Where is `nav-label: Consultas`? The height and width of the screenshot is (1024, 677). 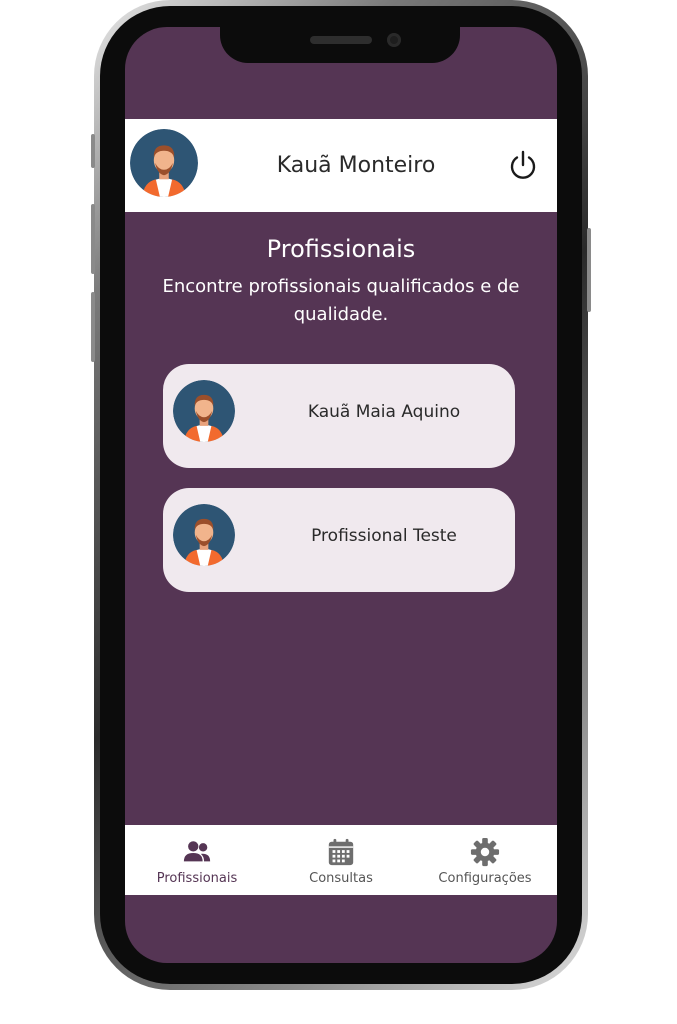 nav-label: Consultas is located at coordinates (341, 878).